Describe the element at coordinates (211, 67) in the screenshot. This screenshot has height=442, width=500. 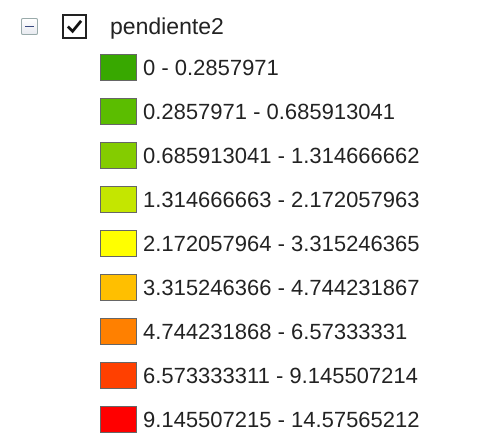
I see `class-label: 0 - 0.2857971` at that location.